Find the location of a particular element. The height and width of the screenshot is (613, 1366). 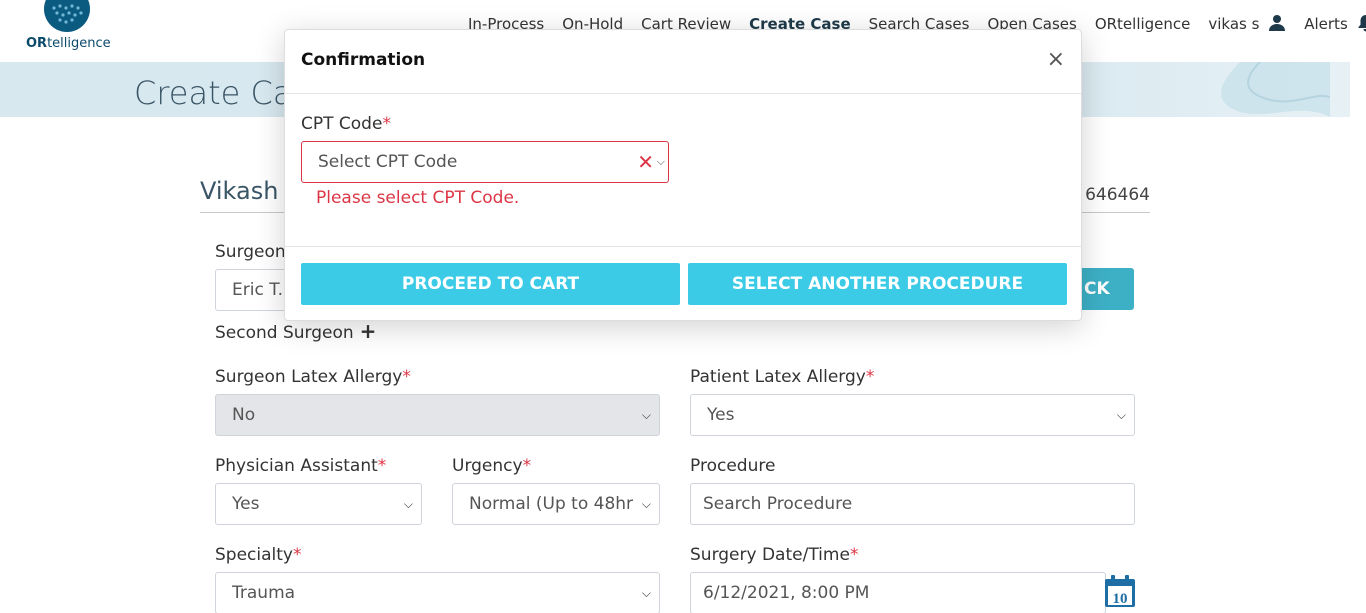

modal-title: Confirmation is located at coordinates (363, 60).